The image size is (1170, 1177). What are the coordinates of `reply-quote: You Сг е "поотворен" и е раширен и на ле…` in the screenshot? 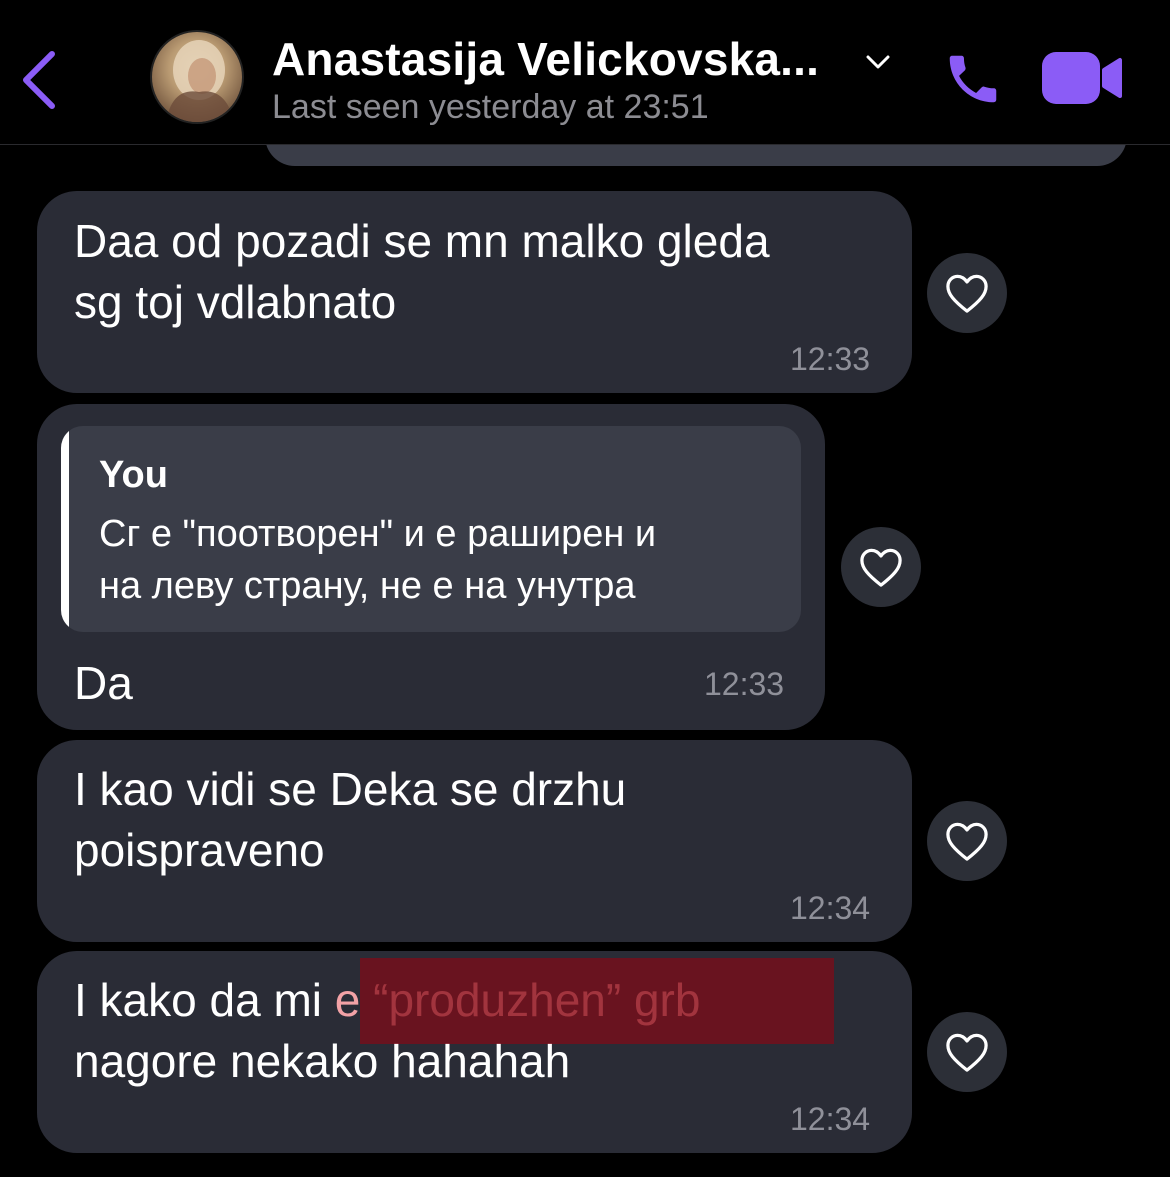 It's located at (431, 529).